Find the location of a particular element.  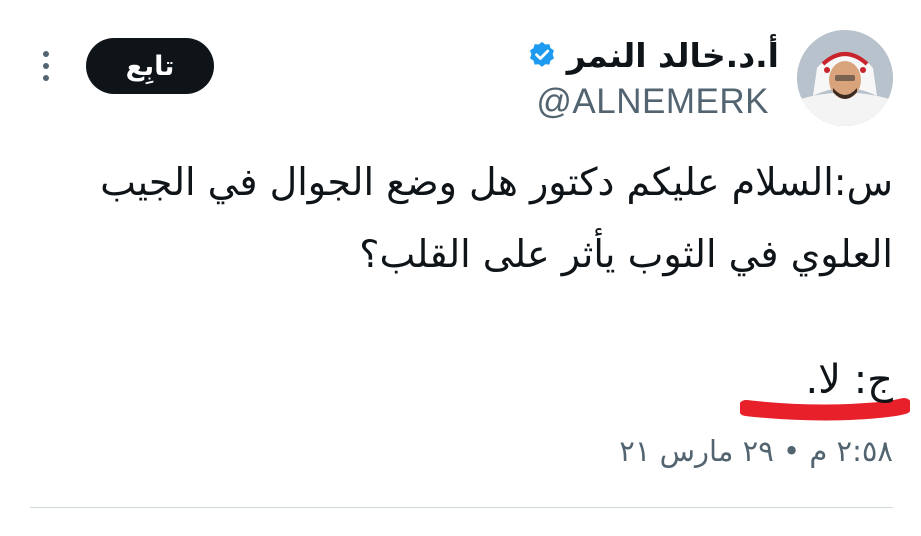

follow-button: تابِع is located at coordinates (150, 66).